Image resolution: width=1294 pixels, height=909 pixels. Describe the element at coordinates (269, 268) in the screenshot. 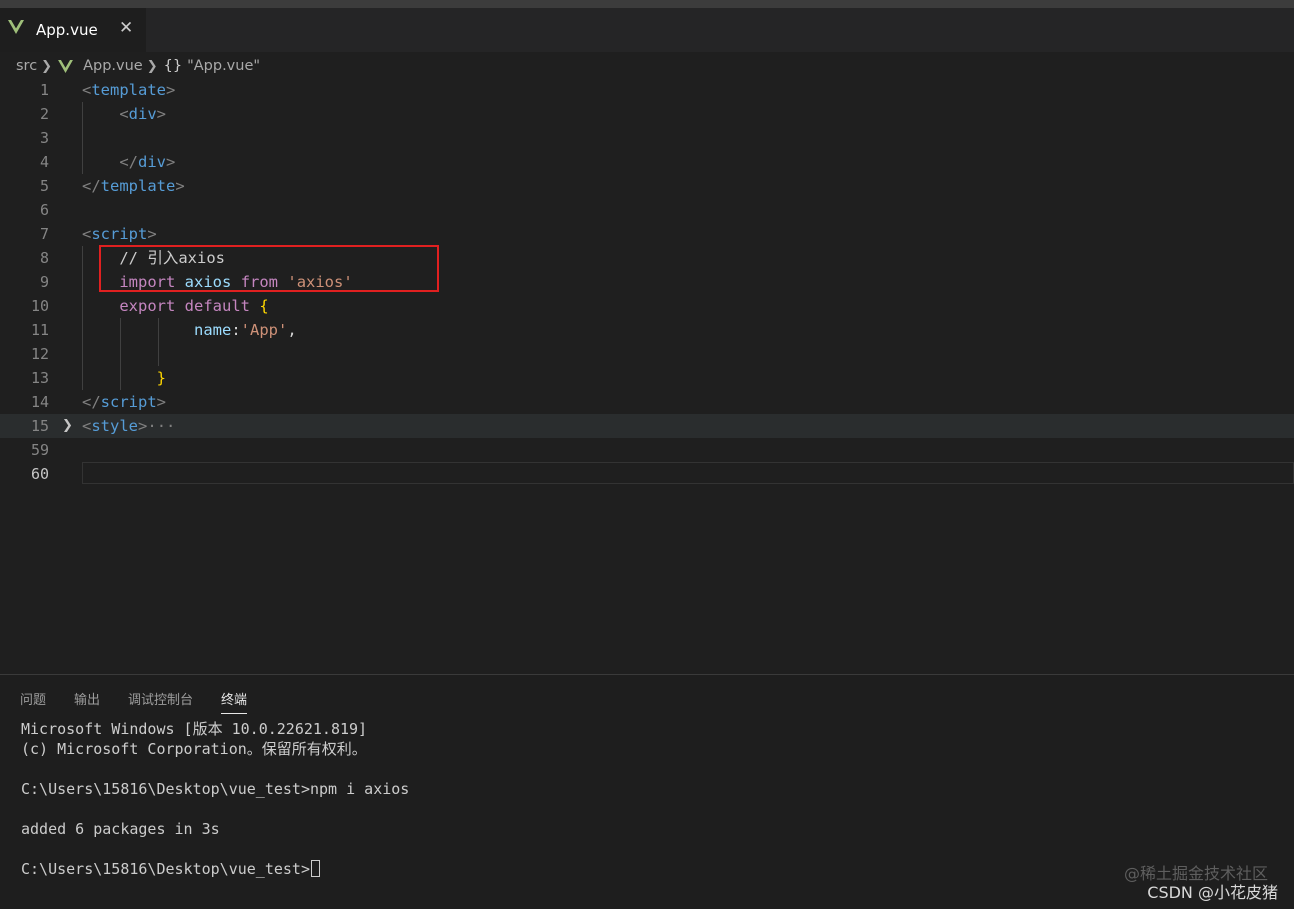

I see `highlight-annotation-box` at that location.